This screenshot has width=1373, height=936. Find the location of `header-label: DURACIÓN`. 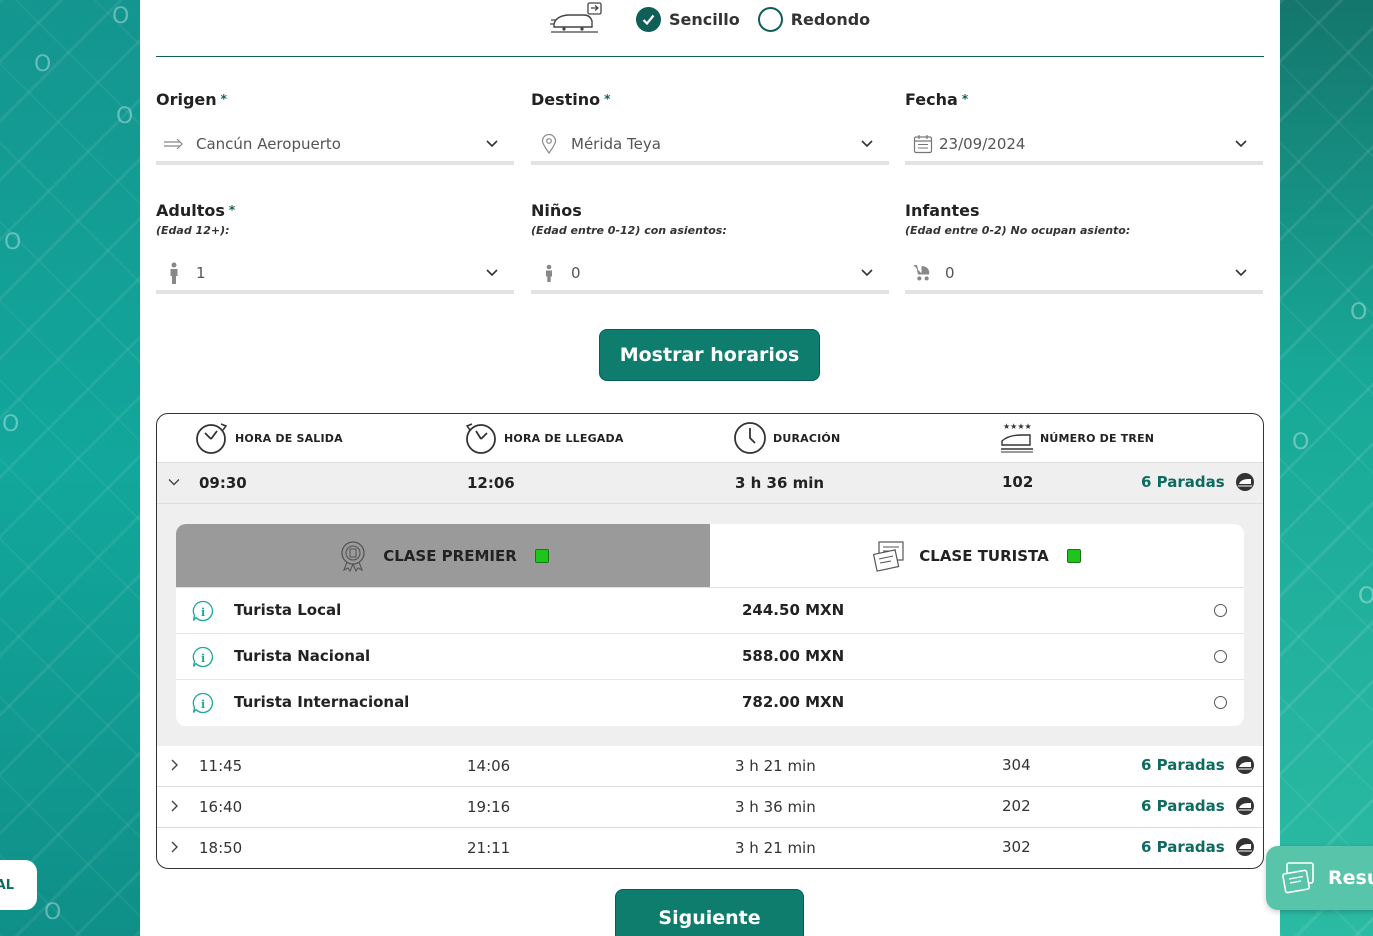

header-label: DURACIÓN is located at coordinates (807, 438).